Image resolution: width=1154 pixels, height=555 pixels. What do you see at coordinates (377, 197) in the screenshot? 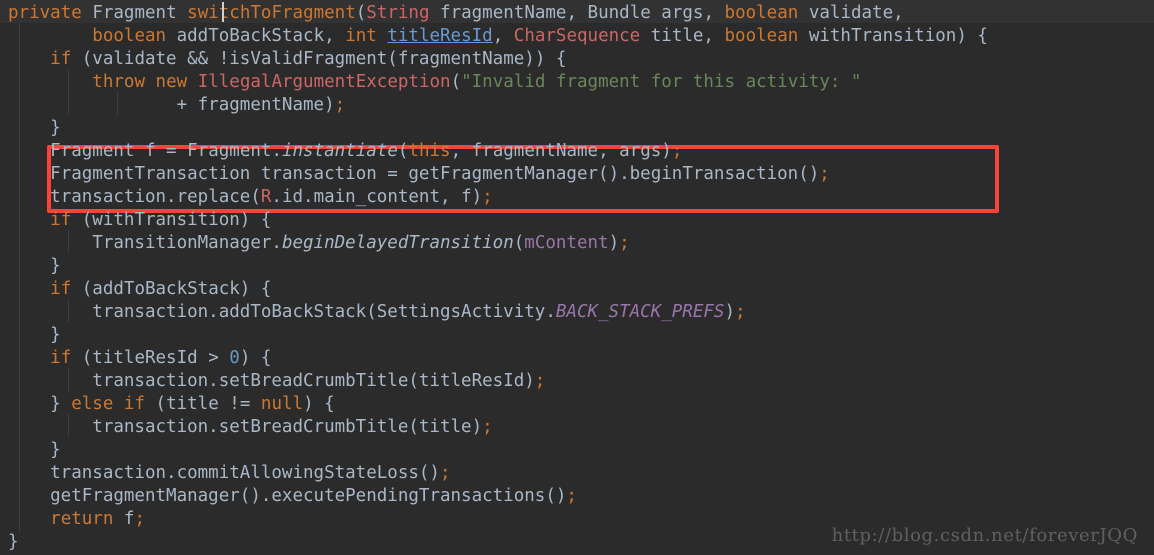
I see `code-token: .id.main_content, f)` at bounding box center [377, 197].